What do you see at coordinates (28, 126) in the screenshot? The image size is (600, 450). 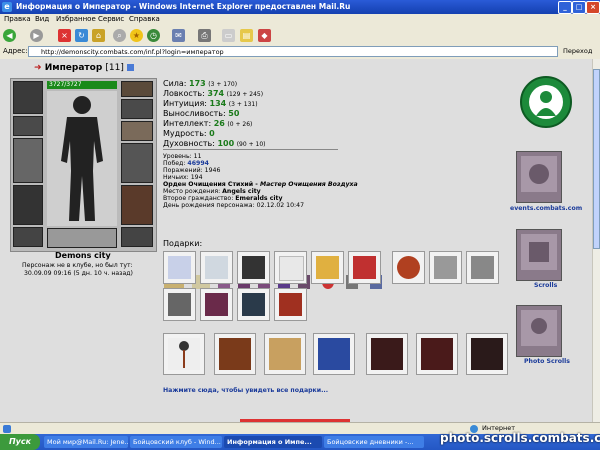 I see `bracers-slot` at bounding box center [28, 126].